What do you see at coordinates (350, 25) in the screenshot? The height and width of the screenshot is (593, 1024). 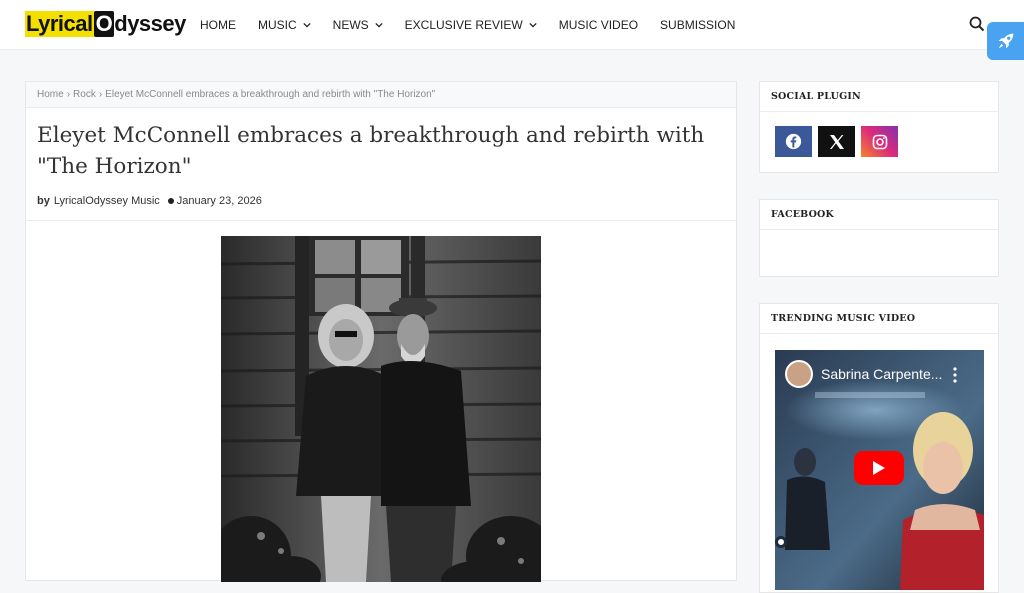 I see `nav-news-label: NEWS` at bounding box center [350, 25].